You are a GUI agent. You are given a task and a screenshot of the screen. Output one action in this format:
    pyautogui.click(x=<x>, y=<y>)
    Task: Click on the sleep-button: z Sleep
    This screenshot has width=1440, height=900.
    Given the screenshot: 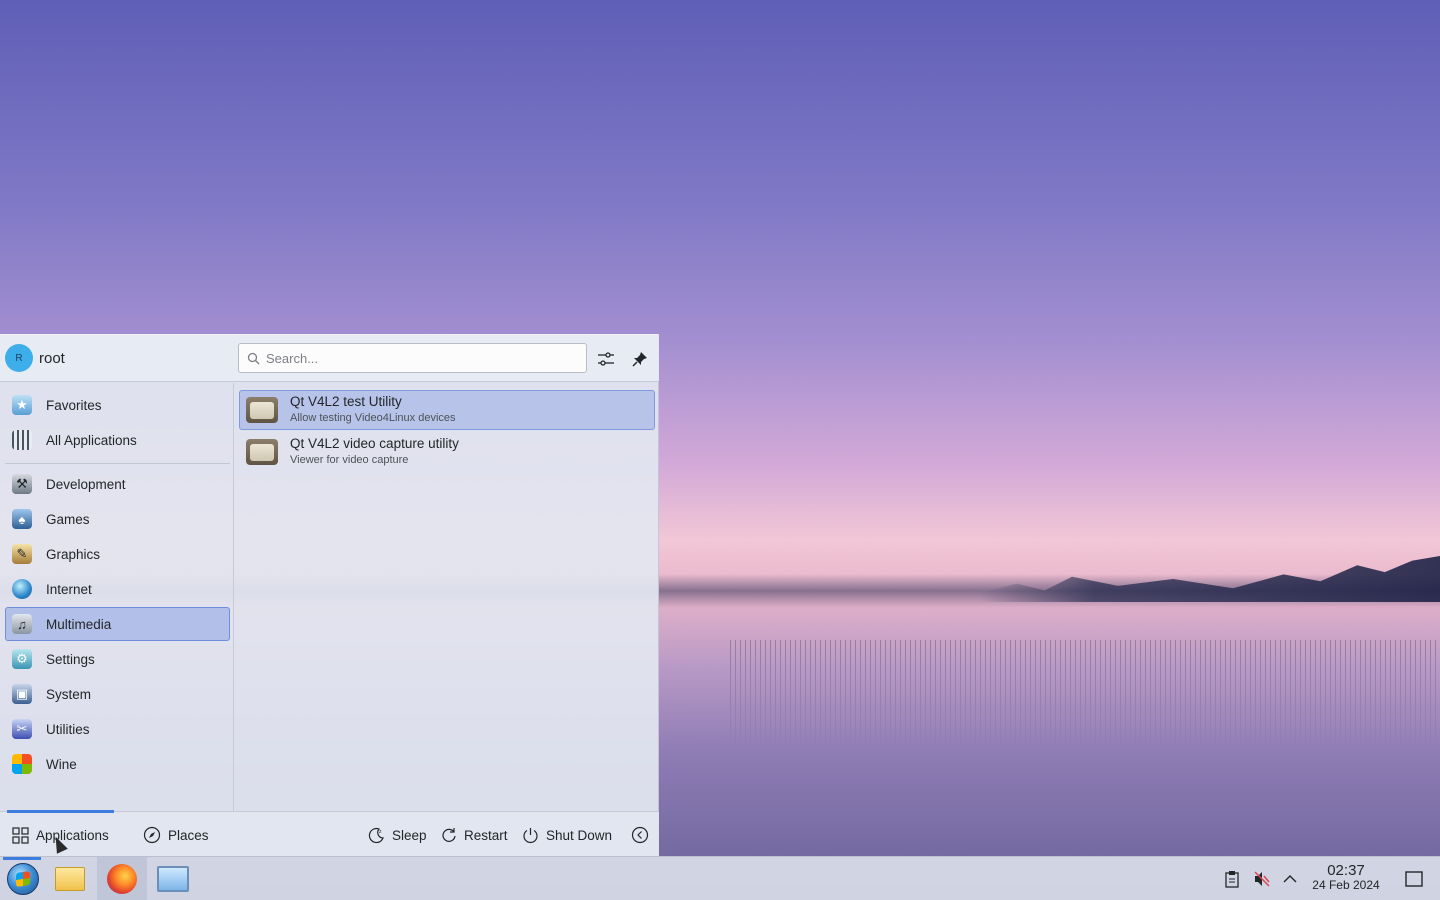 What is the action you would take?
    pyautogui.click(x=397, y=835)
    